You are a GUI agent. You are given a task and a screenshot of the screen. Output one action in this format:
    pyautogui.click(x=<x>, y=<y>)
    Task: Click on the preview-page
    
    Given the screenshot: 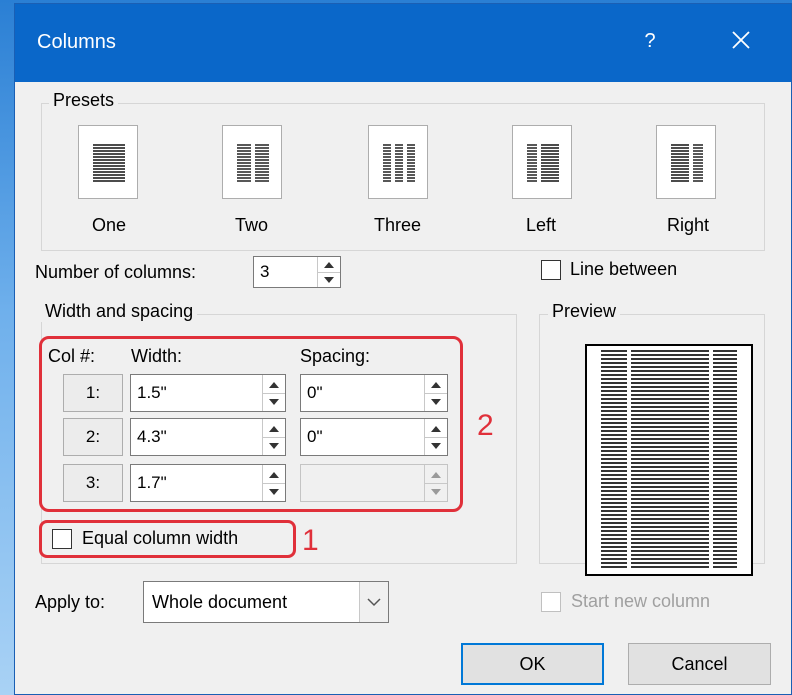 What is the action you would take?
    pyautogui.click(x=669, y=460)
    